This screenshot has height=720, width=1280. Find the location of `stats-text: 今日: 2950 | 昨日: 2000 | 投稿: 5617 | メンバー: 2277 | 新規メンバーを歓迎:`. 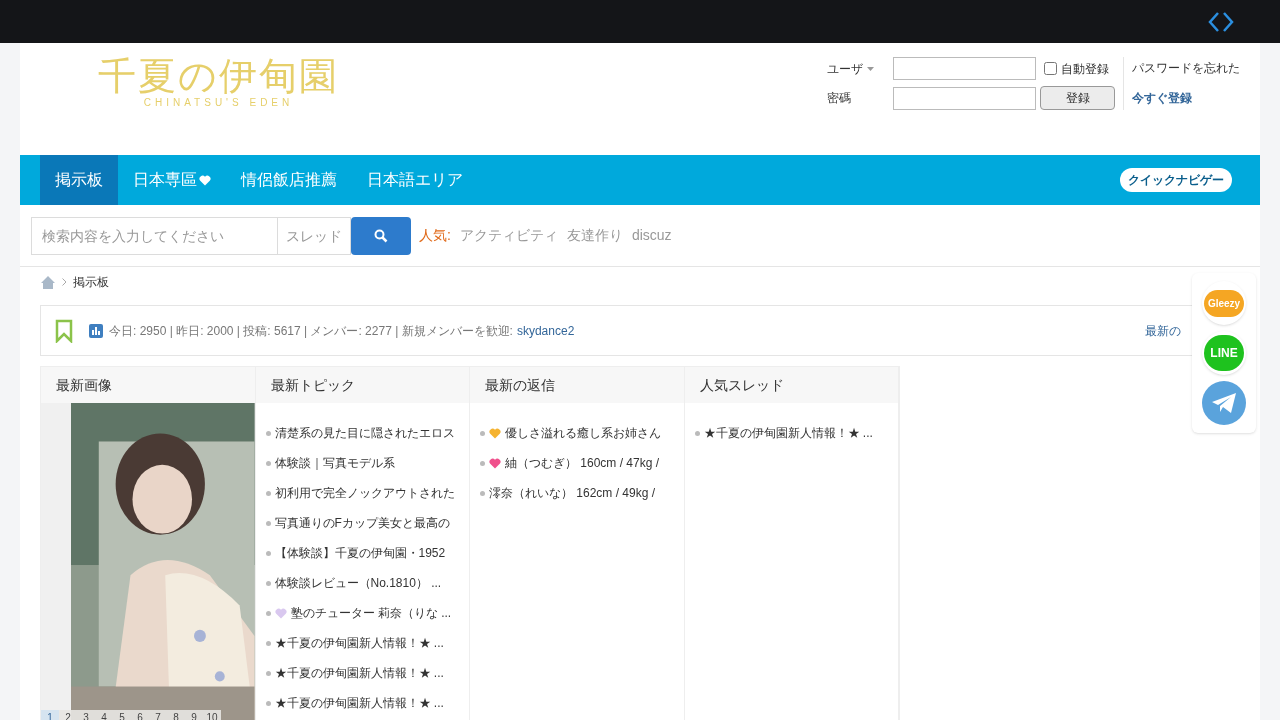

stats-text: 今日: 2950 | 昨日: 2000 | 投稿: 5617 | メンバー: 2277 | 新規メンバーを歓迎: is located at coordinates (311, 331).